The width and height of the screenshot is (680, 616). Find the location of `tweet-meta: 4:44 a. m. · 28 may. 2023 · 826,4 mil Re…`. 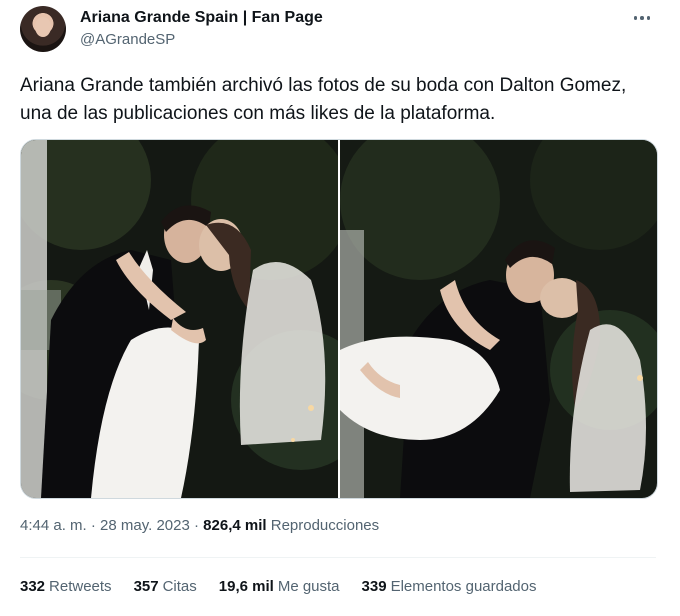

tweet-meta: 4:44 a. m. · 28 may. 2023 · 826,4 mil Re… is located at coordinates (199, 525).